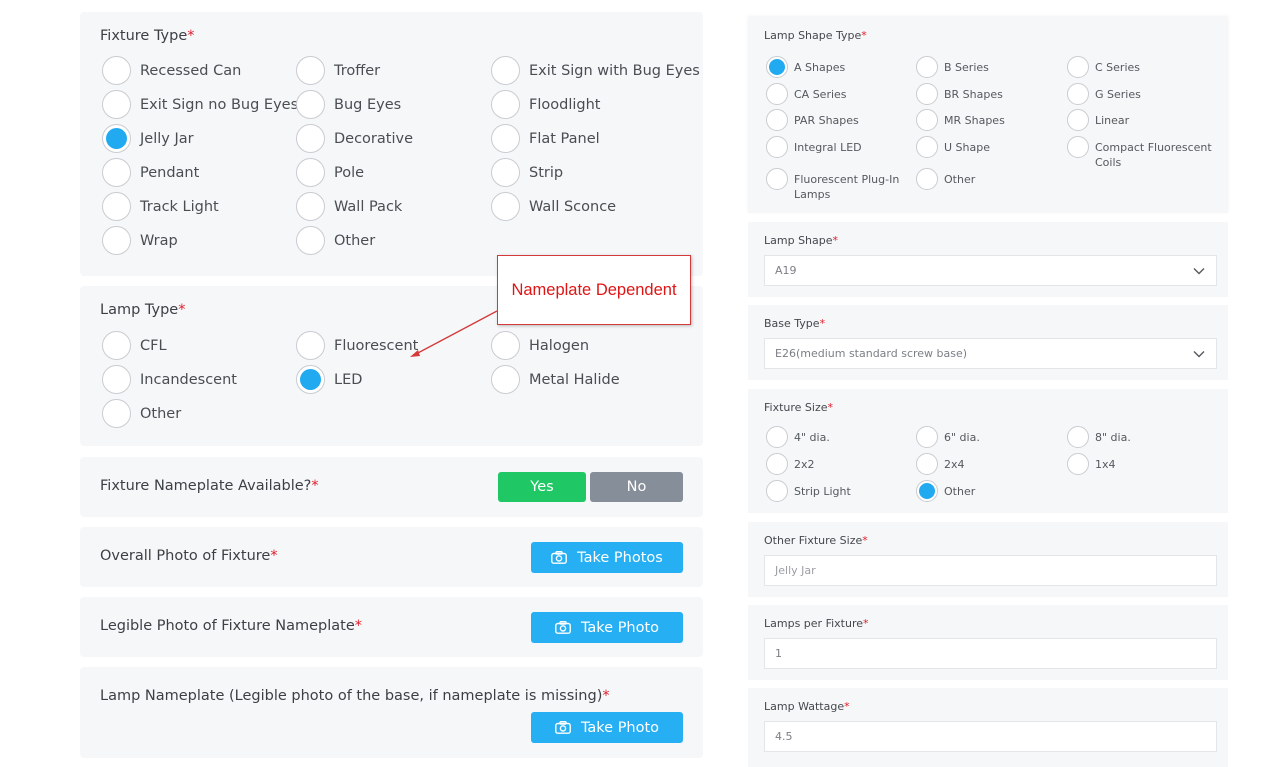  Describe the element at coordinates (200, 104) in the screenshot. I see `fixture-type-option-exit-sign-no-bug-eyes: Exit Sign no Bug Eyes` at that location.